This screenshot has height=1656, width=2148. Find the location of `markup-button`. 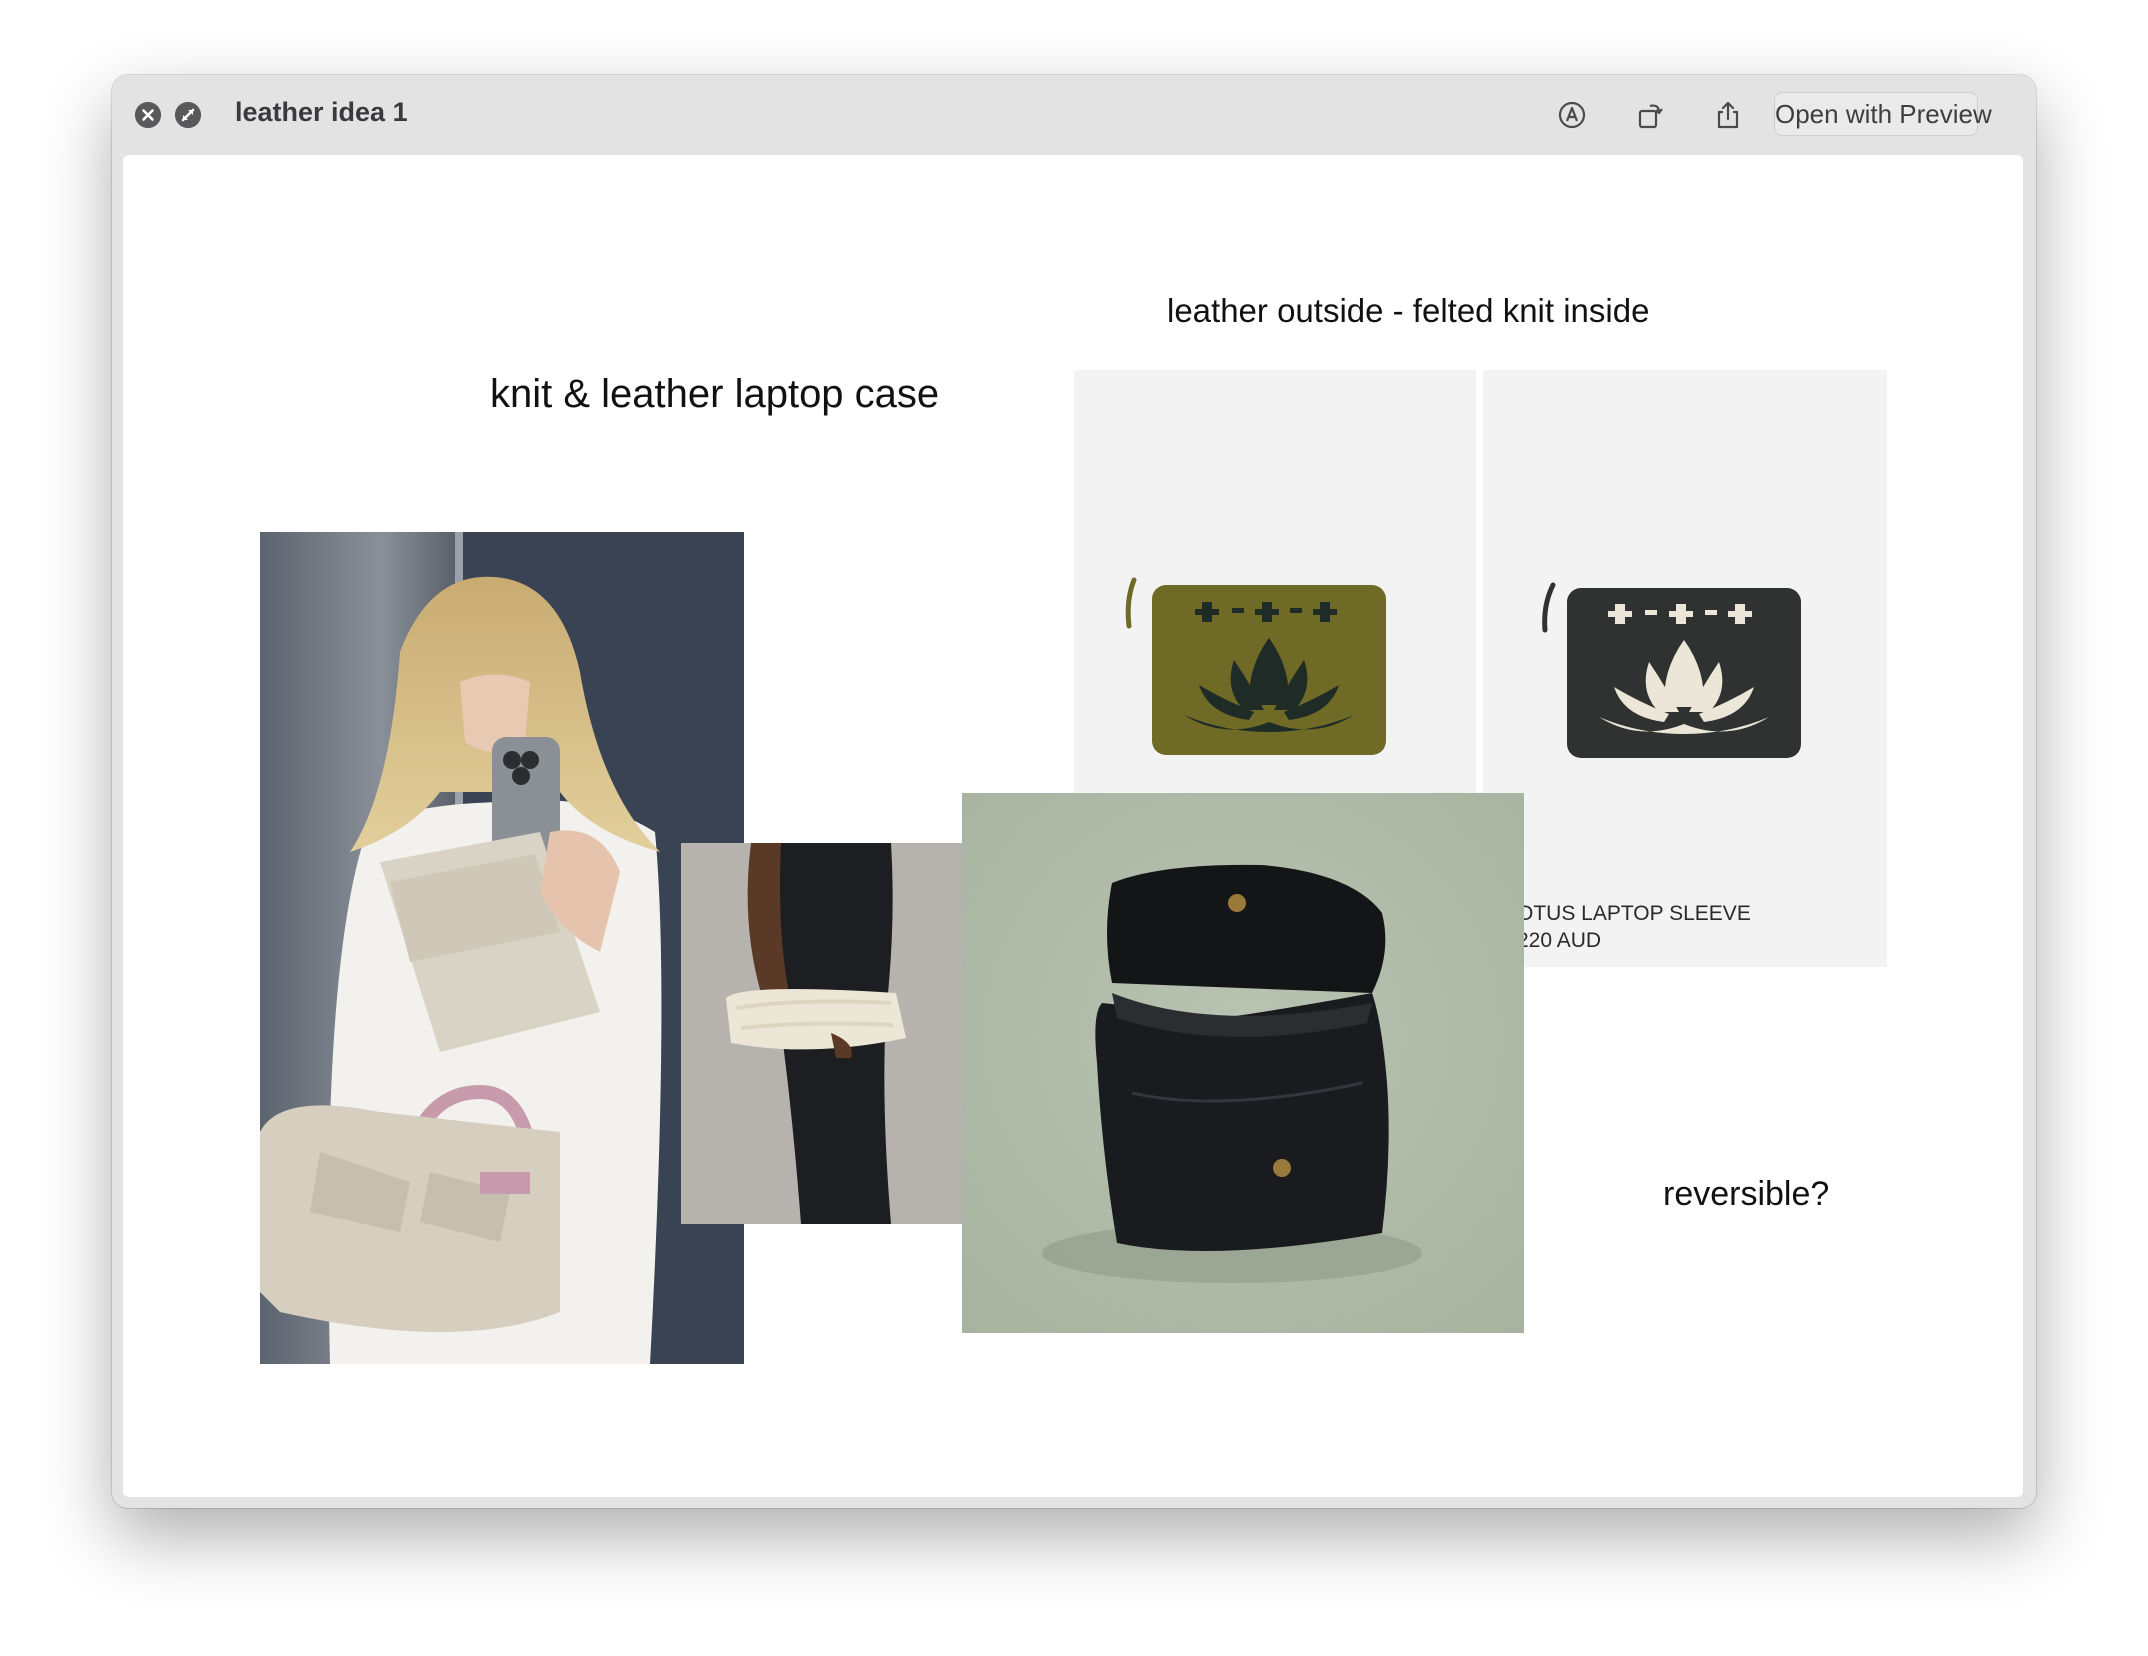

markup-button is located at coordinates (1572, 115).